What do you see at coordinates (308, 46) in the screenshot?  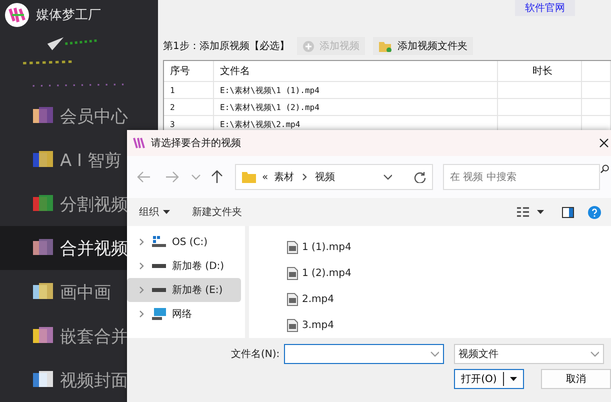 I see `plus-icon` at bounding box center [308, 46].